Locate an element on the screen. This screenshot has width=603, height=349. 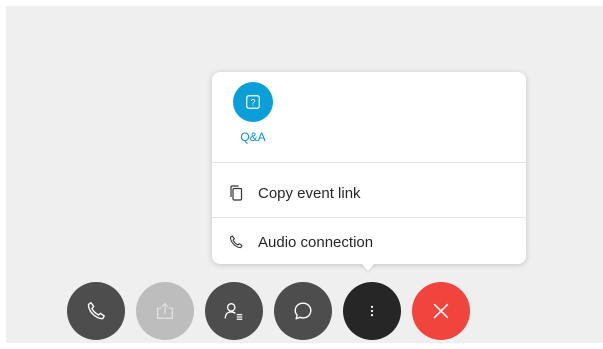
qa-icon-circle: ? is located at coordinates (253, 102).